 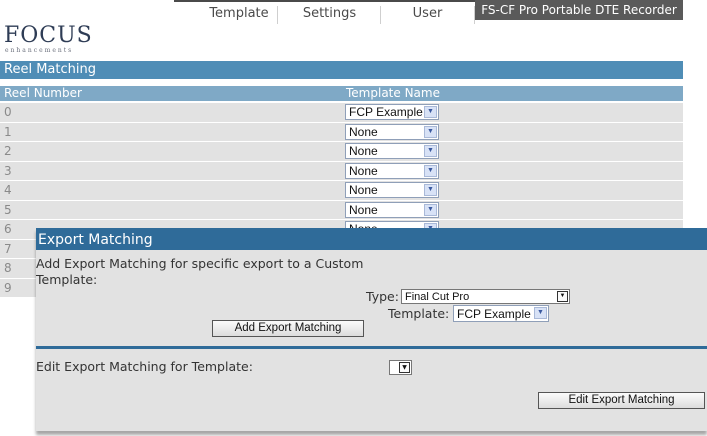 What do you see at coordinates (8, 209) in the screenshot?
I see `reel-number: 5` at bounding box center [8, 209].